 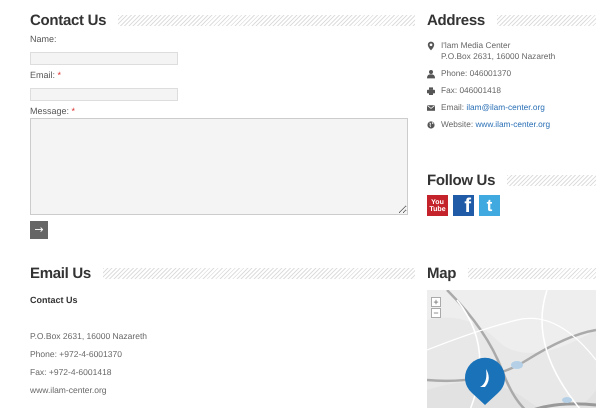 What do you see at coordinates (498, 51) in the screenshot?
I see `address-line: I'lam Media Center P.O.Box 2631, 16000 Nazareth` at bounding box center [498, 51].